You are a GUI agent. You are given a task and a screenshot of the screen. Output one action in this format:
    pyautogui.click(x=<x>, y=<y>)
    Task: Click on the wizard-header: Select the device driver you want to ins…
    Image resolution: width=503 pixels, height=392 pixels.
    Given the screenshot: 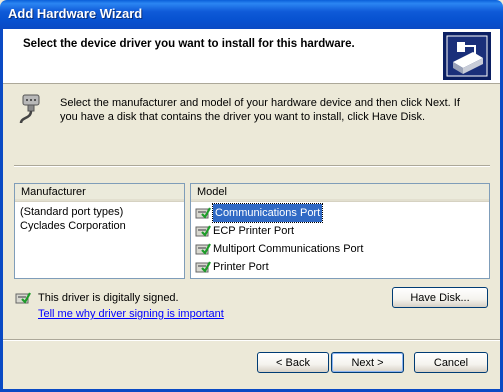 What is the action you would take?
    pyautogui.click(x=251, y=56)
    